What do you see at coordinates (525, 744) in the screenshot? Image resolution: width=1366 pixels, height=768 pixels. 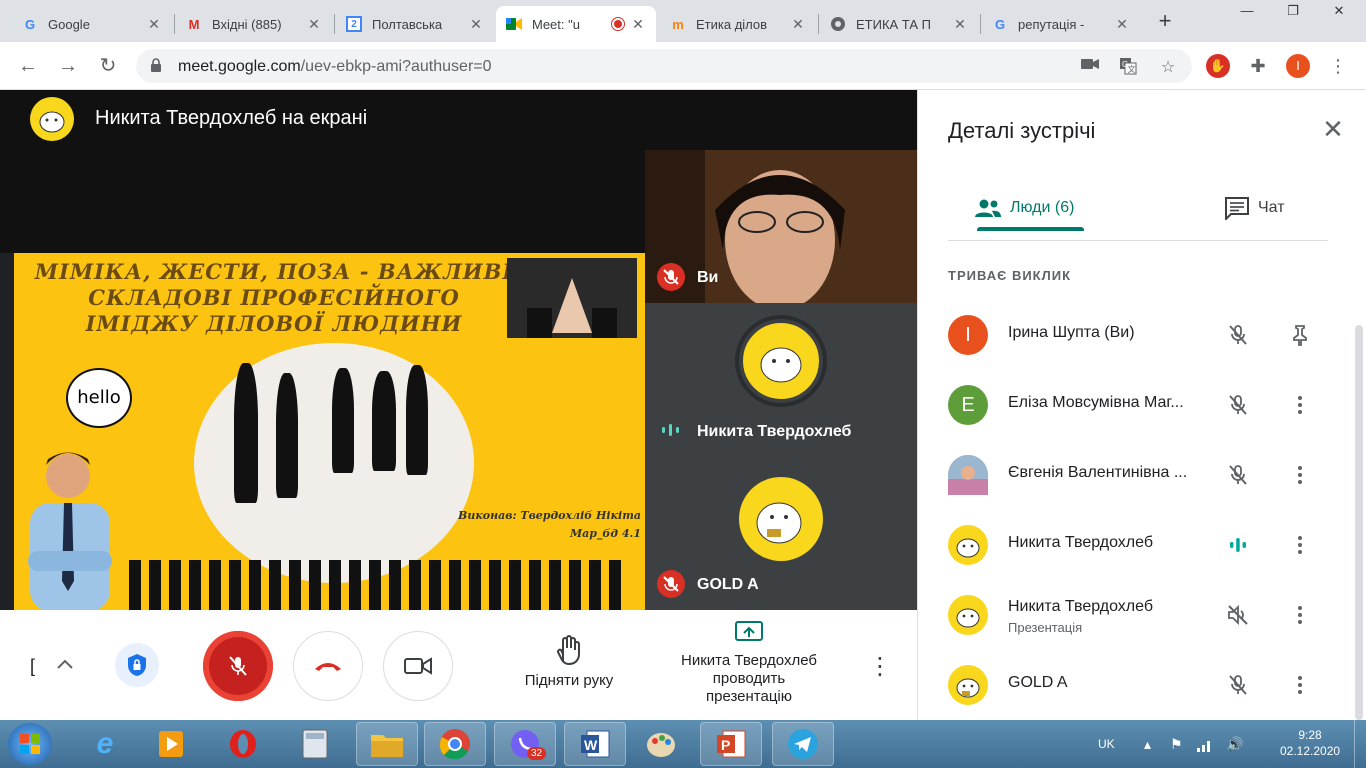 I see `viber-taskbar-icon: 32` at bounding box center [525, 744].